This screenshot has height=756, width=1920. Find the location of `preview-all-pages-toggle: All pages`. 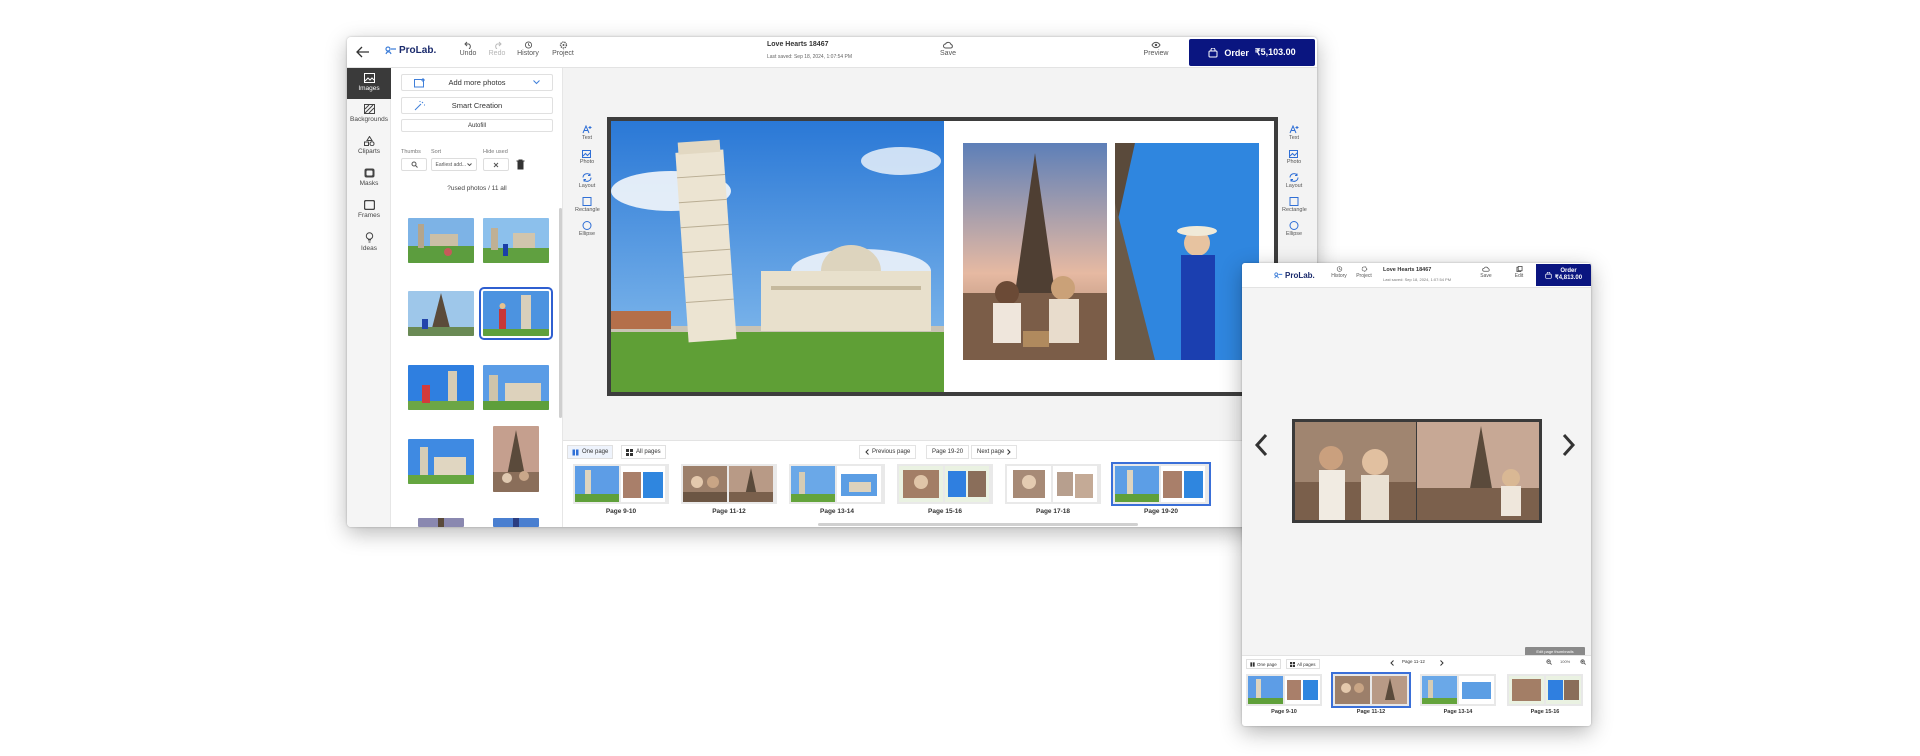

preview-all-pages-toggle: All pages is located at coordinates (1303, 664).